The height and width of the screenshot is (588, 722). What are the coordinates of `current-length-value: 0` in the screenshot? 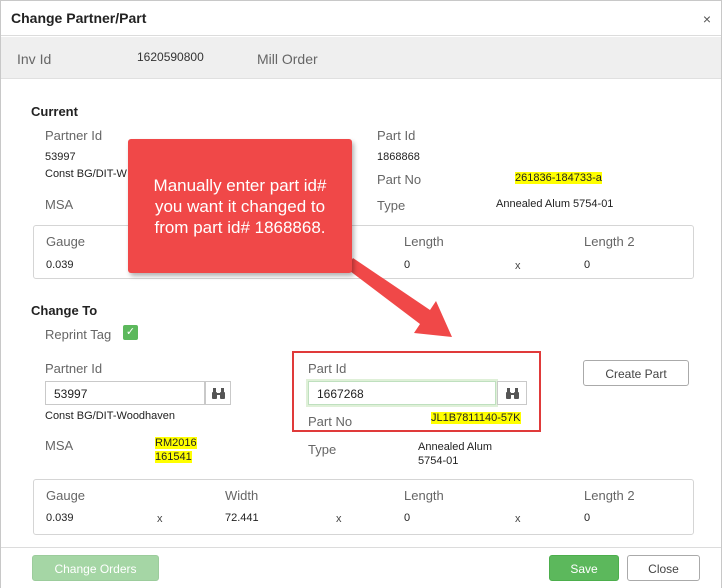 It's located at (407, 265).